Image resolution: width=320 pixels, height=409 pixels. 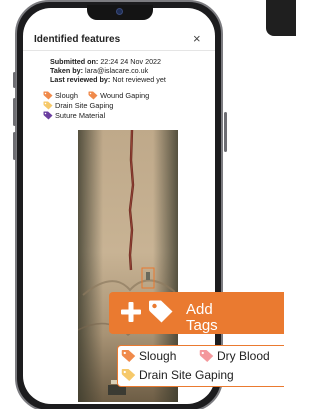 What do you see at coordinates (14, 80) in the screenshot?
I see `mute-switch` at bounding box center [14, 80].